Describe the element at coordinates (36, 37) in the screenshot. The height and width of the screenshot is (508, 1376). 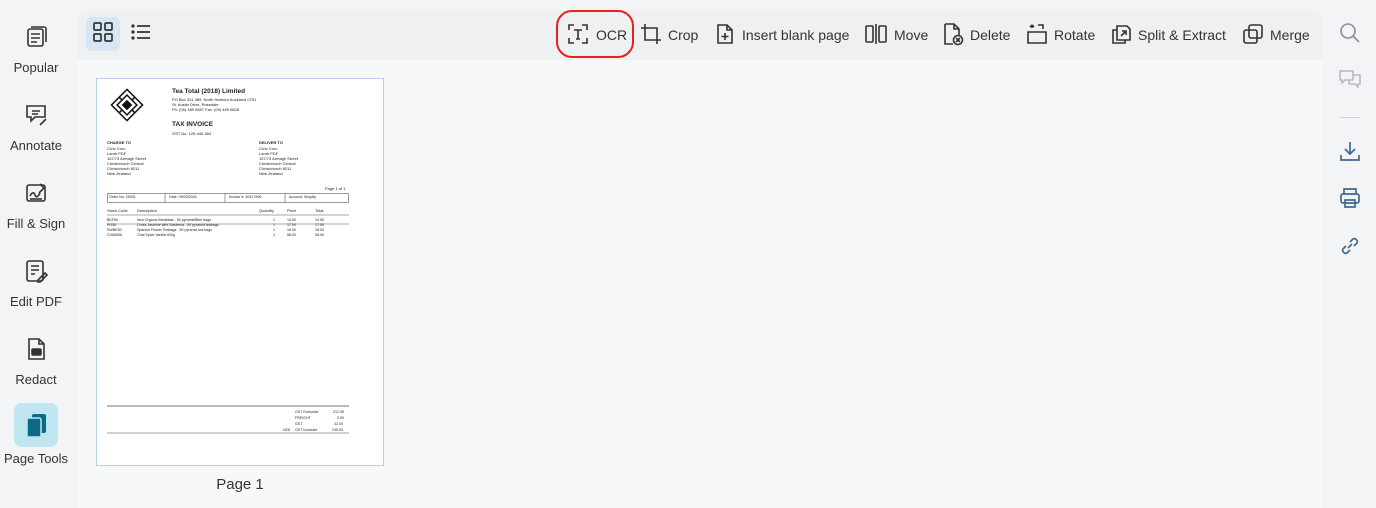
I see `popular-icon` at that location.